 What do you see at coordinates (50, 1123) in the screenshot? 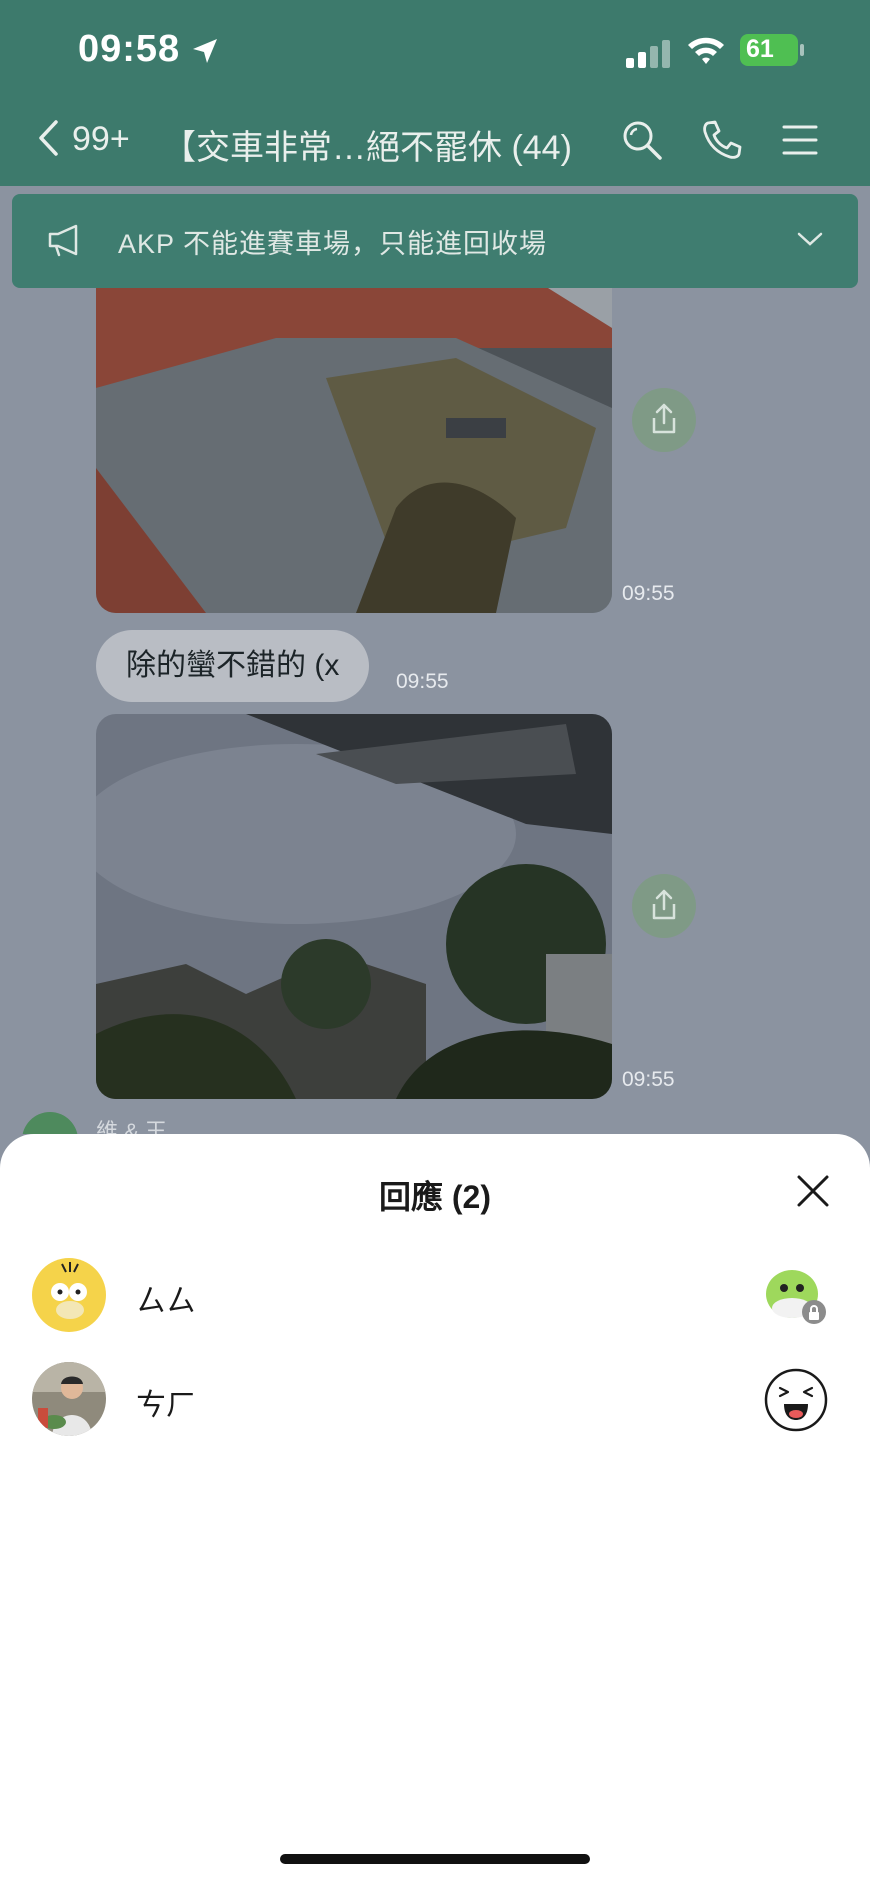
I see `sender-avatar` at bounding box center [50, 1123].